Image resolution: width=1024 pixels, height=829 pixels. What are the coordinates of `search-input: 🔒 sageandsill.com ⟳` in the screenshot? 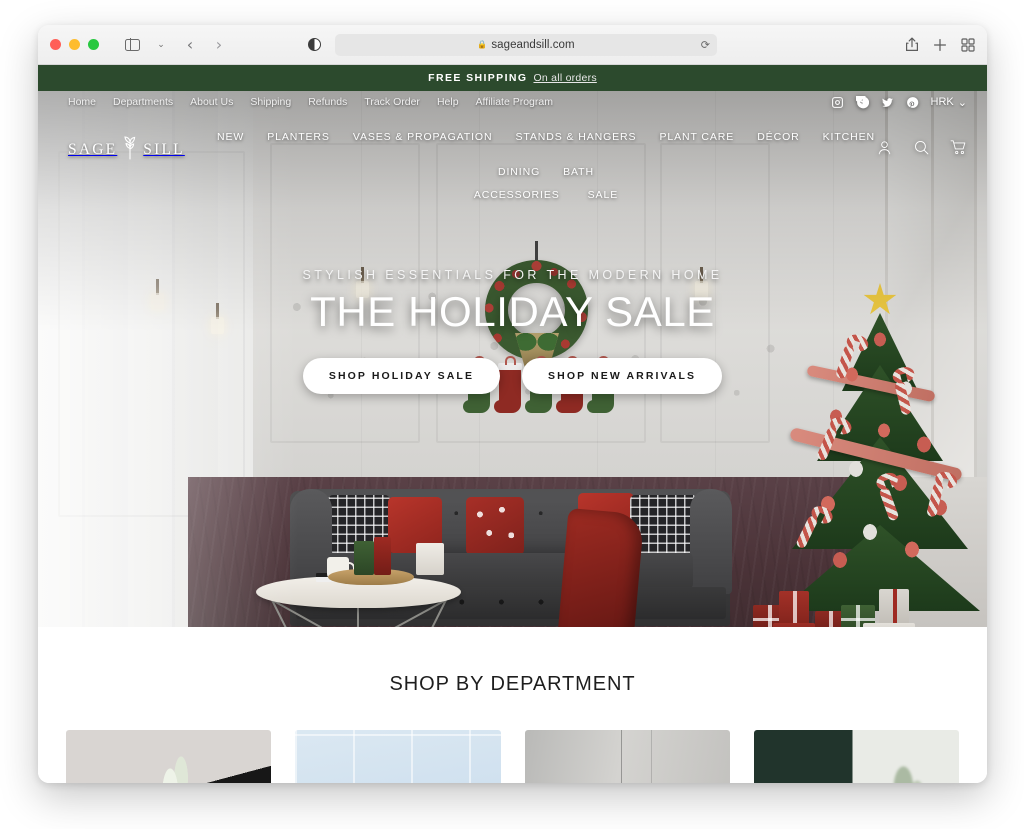 It's located at (526, 44).